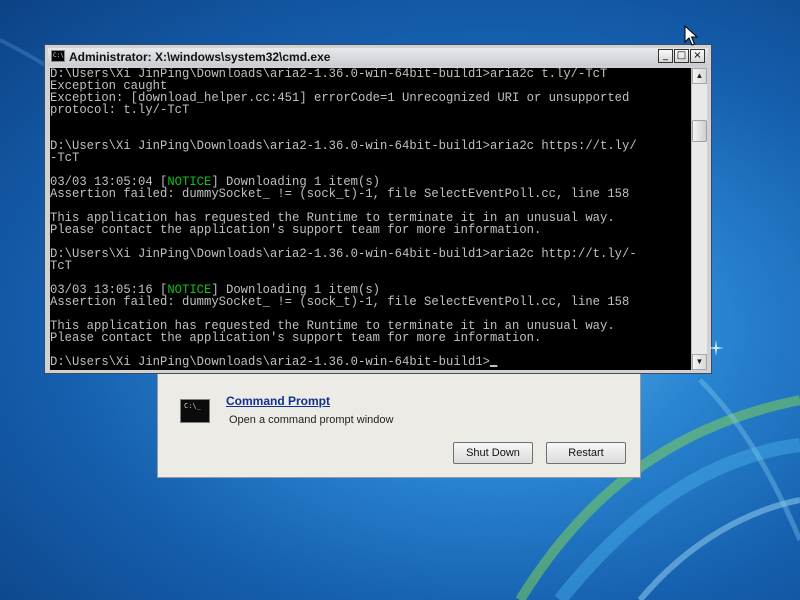  I want to click on cmd-app-icon: C:\, so click(58, 56).